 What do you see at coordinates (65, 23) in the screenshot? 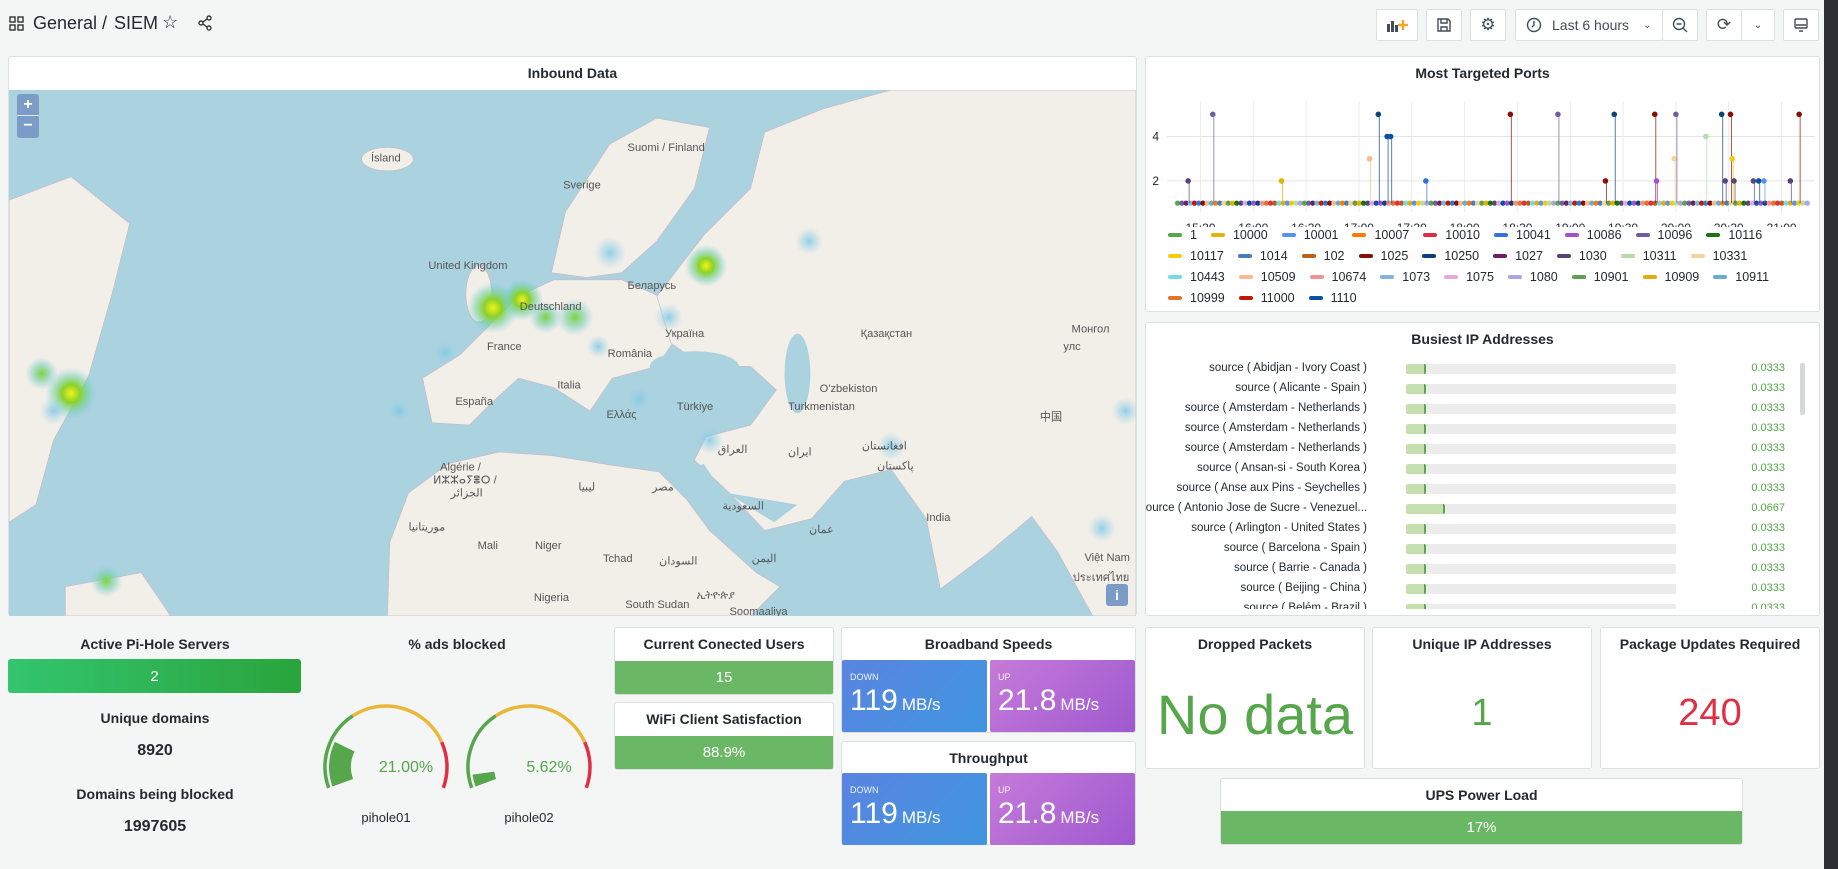
I see `breadcrumb-folder: General` at bounding box center [65, 23].